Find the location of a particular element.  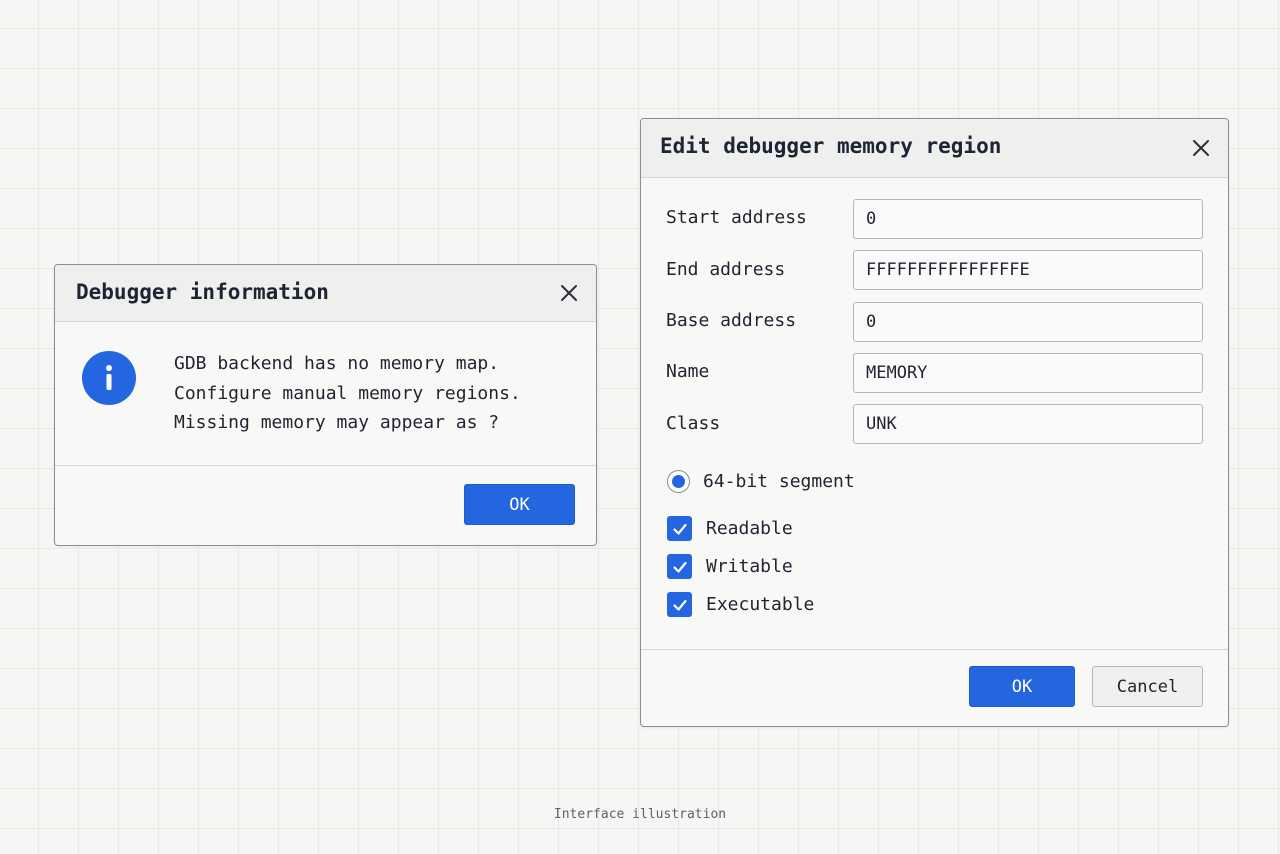

message-line: Configure manual memory regions. is located at coordinates (347, 393).